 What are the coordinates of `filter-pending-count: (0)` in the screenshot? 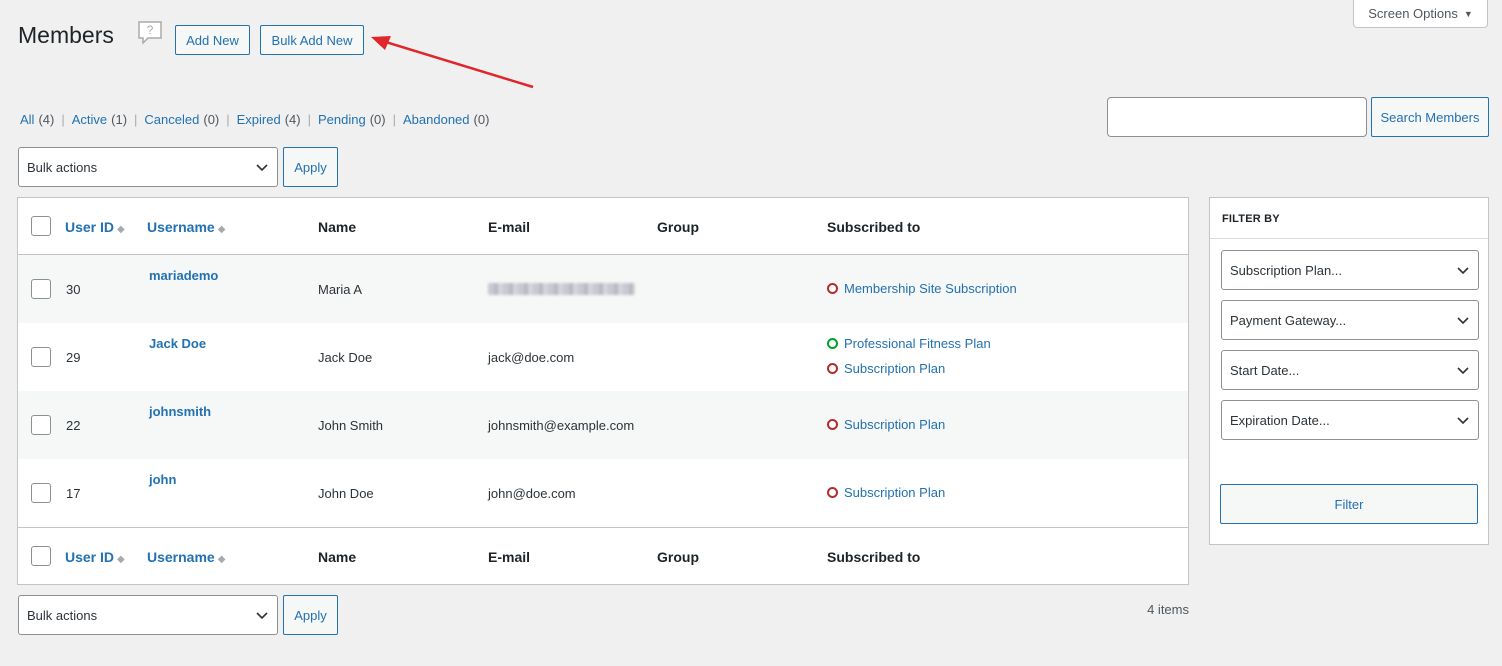 It's located at (377, 119).